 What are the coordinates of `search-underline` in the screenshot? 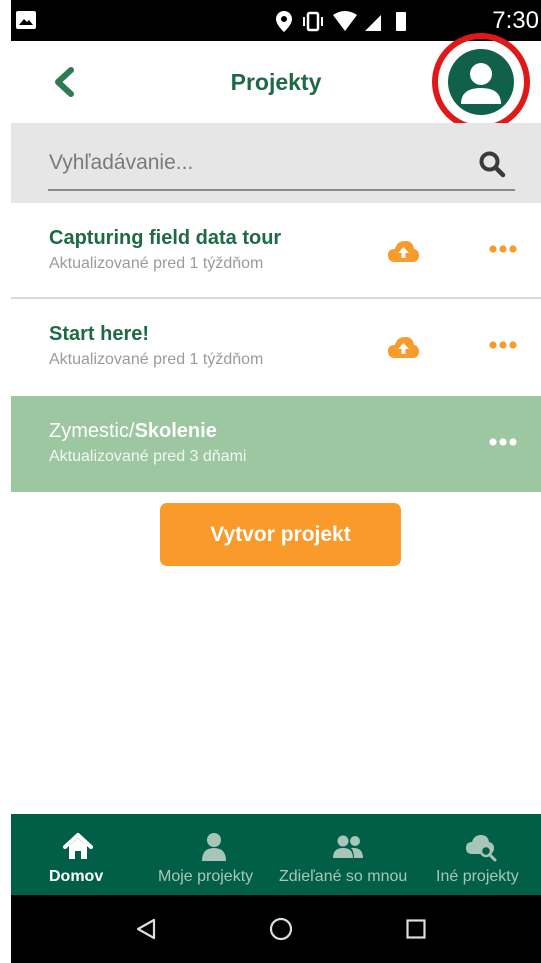 It's located at (281, 190).